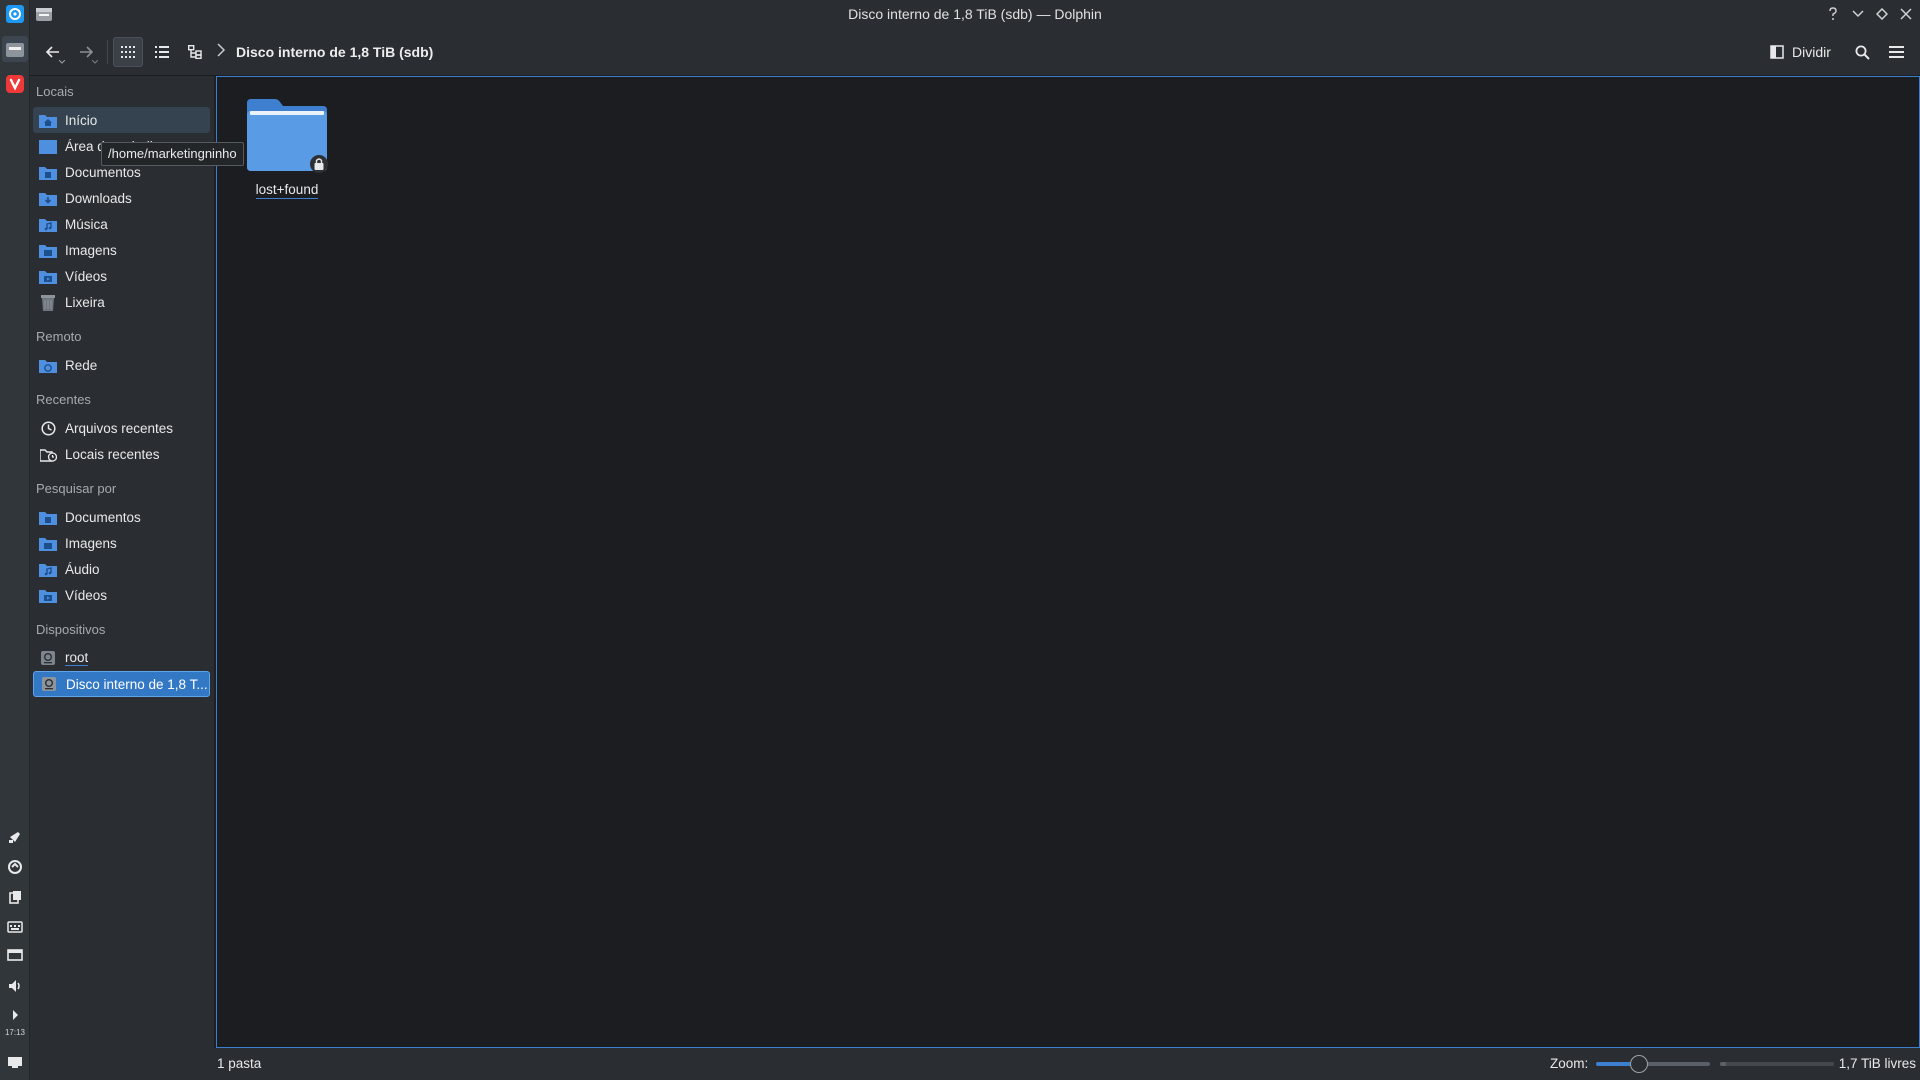 Image resolution: width=1920 pixels, height=1080 pixels. I want to click on network-folder-icon, so click(48, 365).